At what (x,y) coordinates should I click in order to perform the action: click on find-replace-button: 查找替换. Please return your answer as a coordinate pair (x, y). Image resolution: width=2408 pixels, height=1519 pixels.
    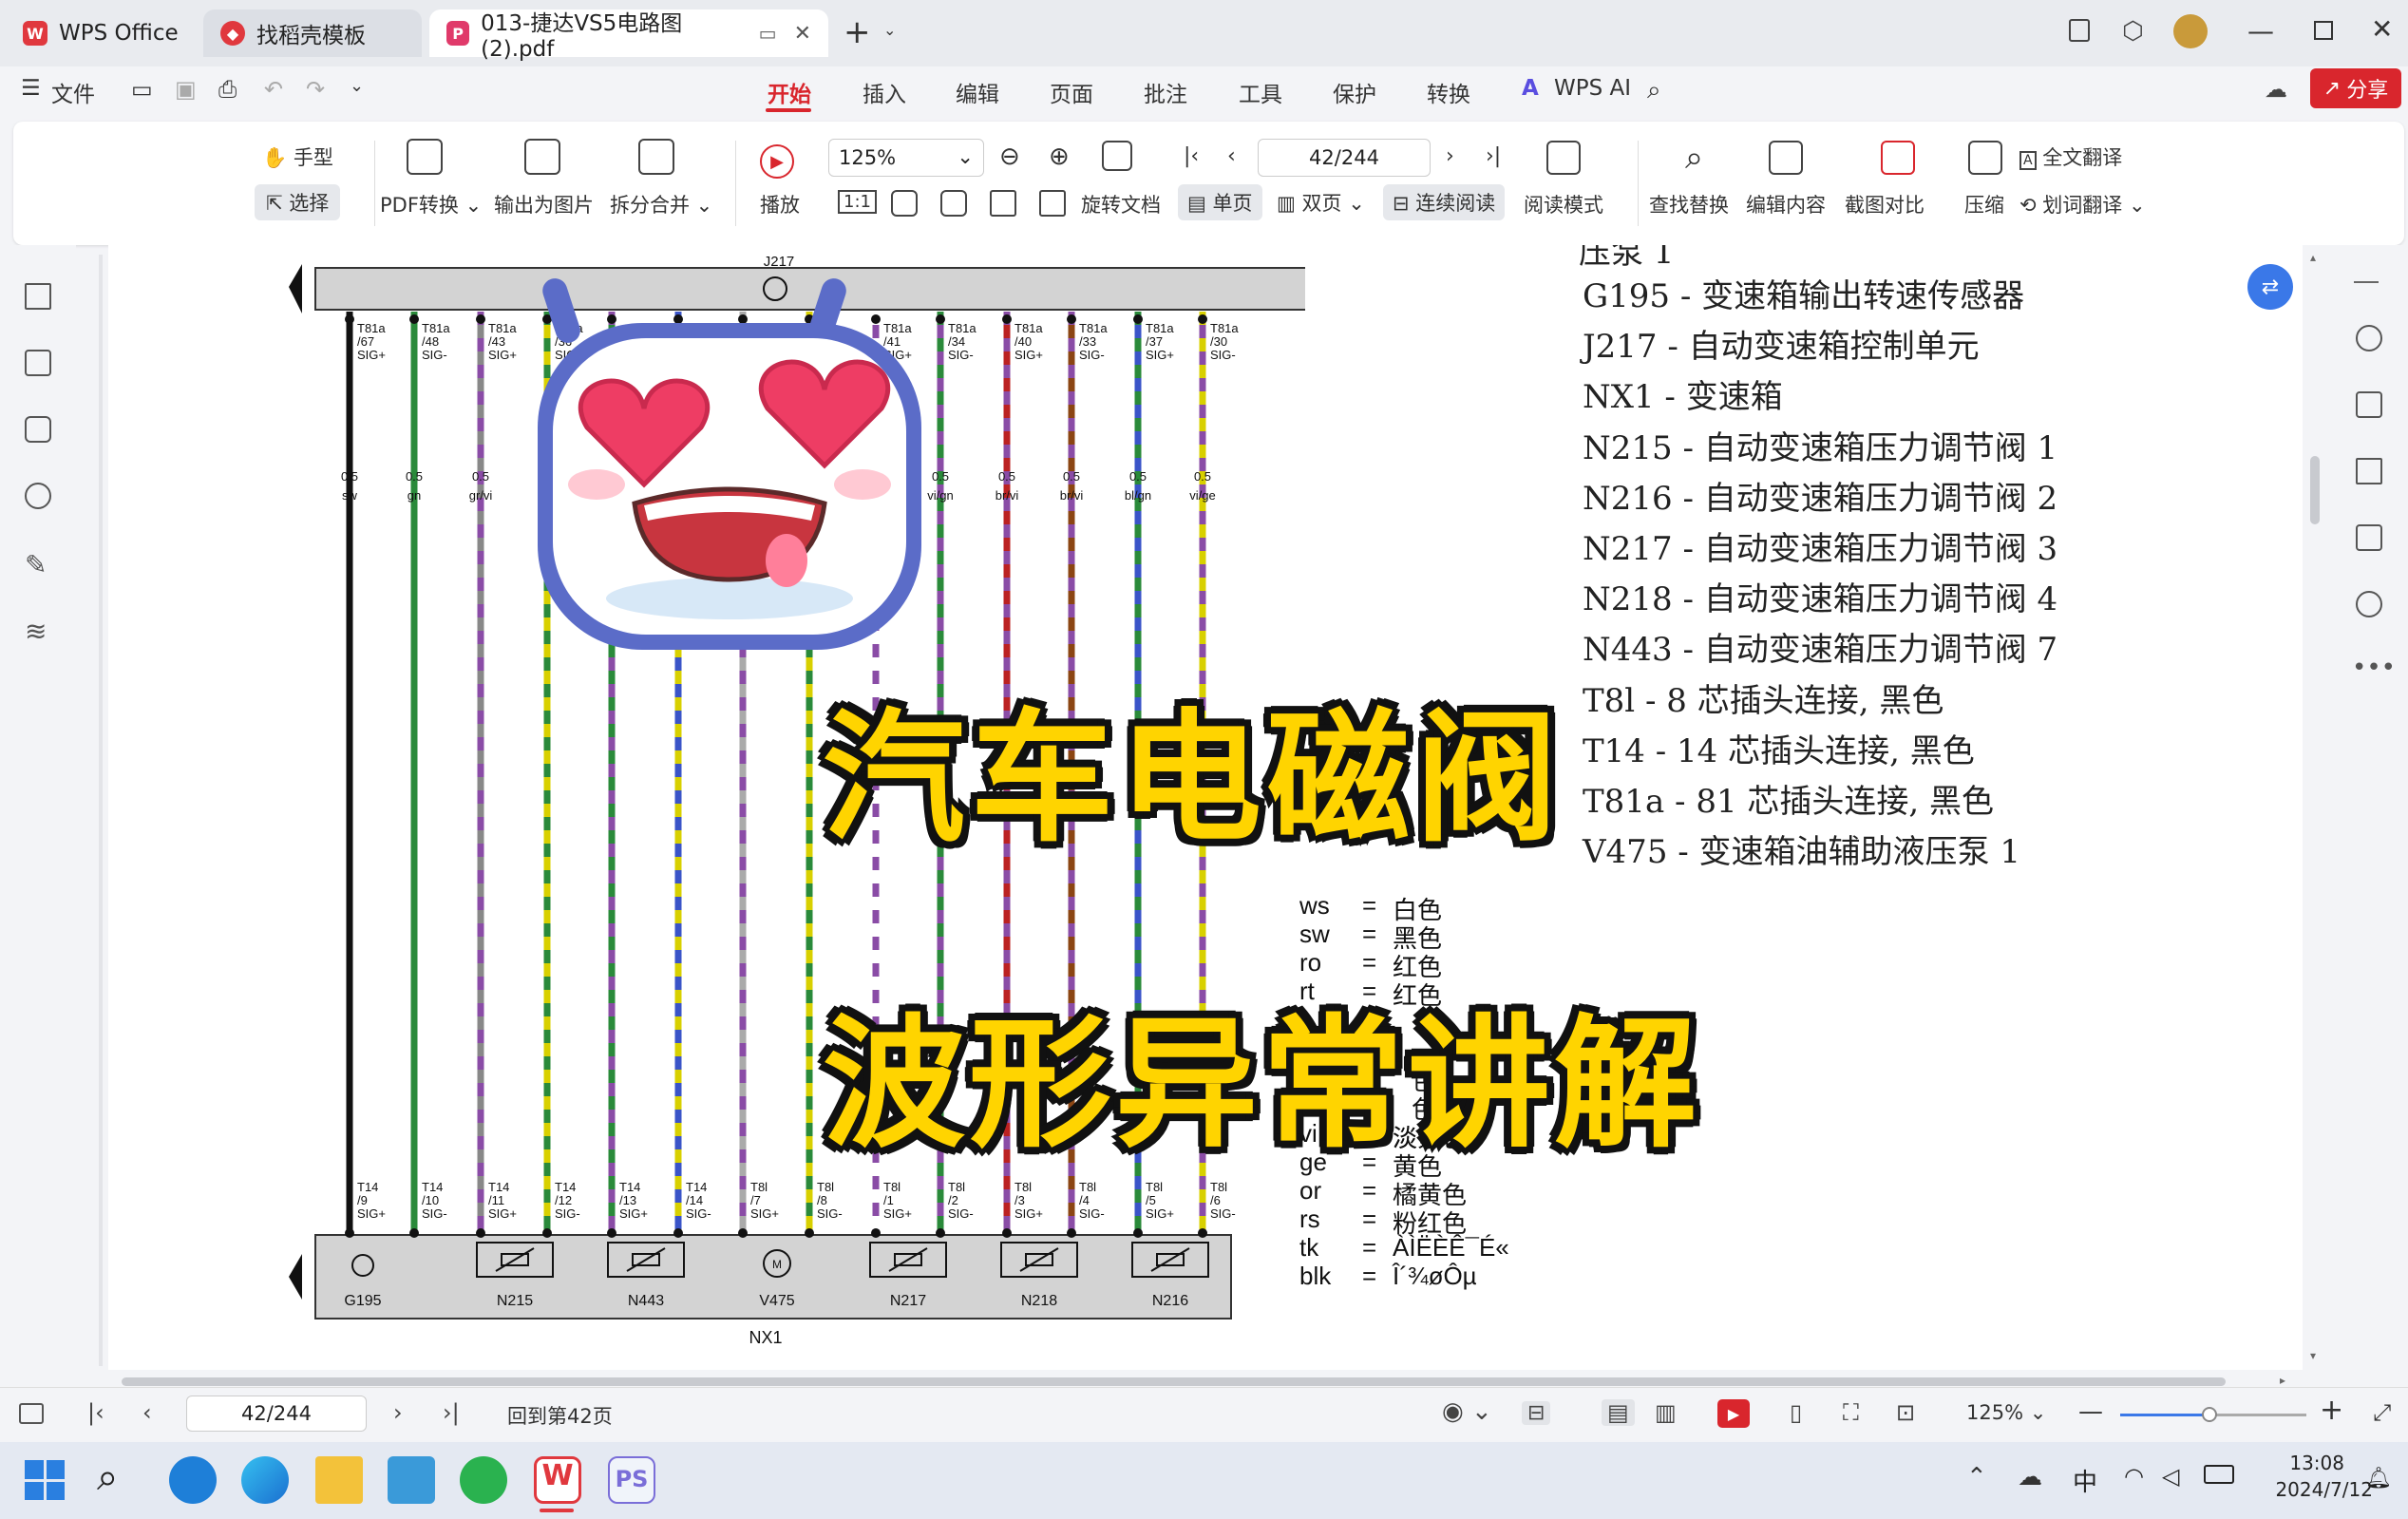
    Looking at the image, I should click on (1689, 204).